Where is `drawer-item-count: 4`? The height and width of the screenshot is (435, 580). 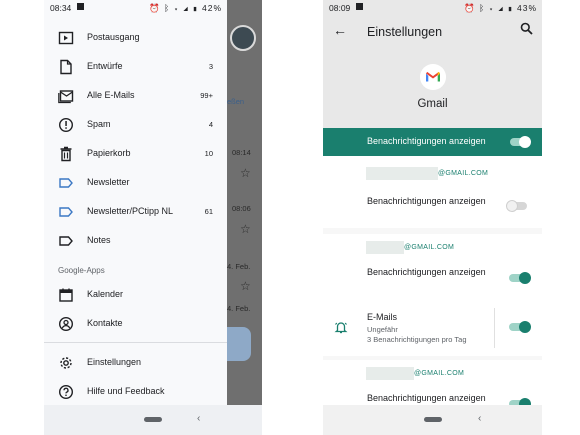
drawer-item-count: 4 is located at coordinates (210, 124).